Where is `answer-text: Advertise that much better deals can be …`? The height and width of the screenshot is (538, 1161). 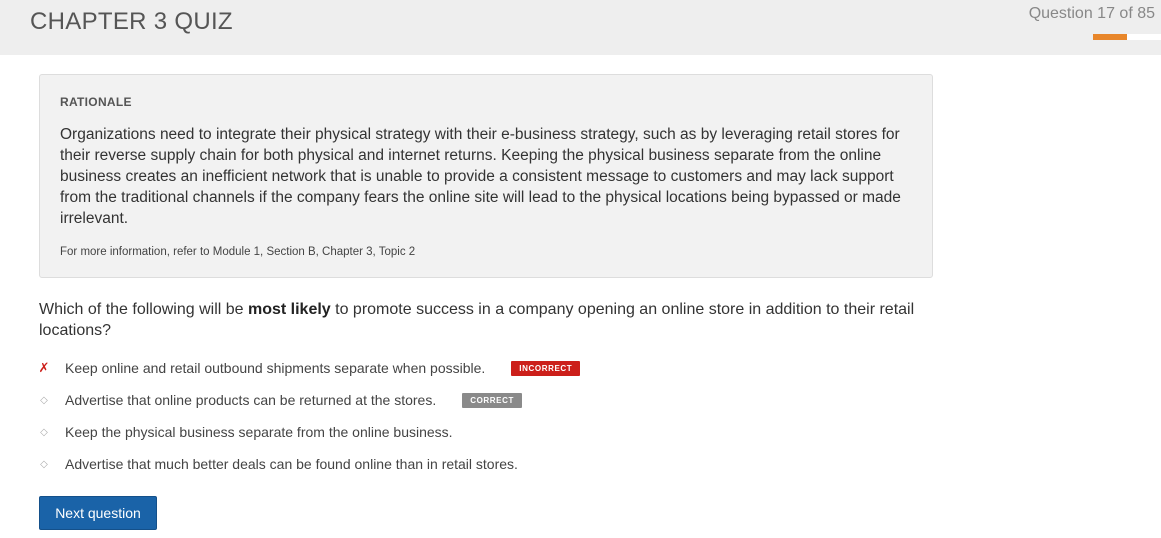
answer-text: Advertise that much better deals can be … is located at coordinates (291, 464).